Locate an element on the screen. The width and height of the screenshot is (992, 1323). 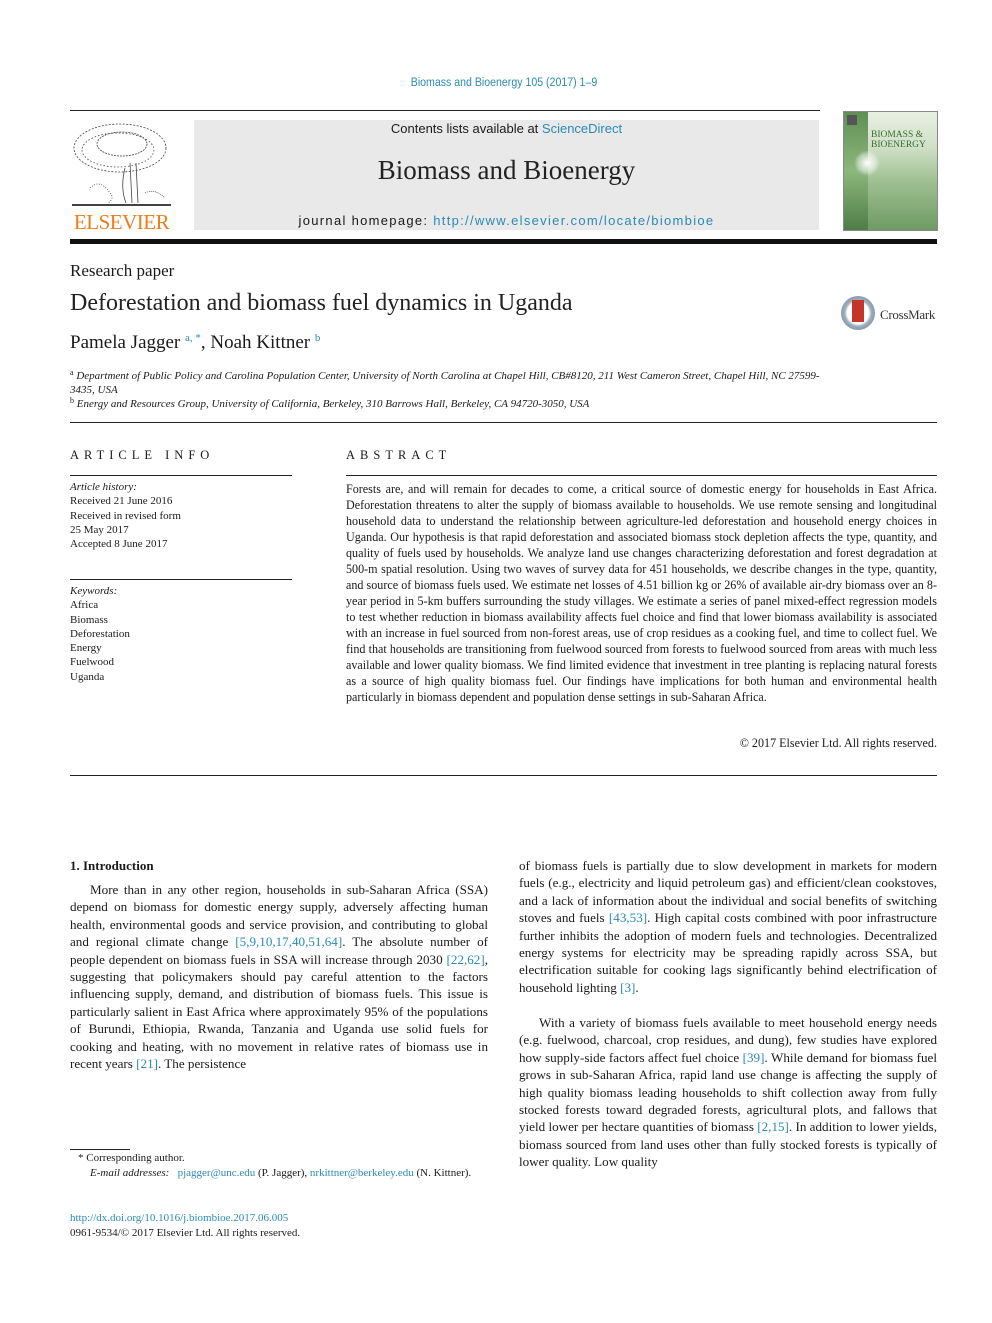
history-item: Accepted 8 June 2017 is located at coordinates (119, 544).